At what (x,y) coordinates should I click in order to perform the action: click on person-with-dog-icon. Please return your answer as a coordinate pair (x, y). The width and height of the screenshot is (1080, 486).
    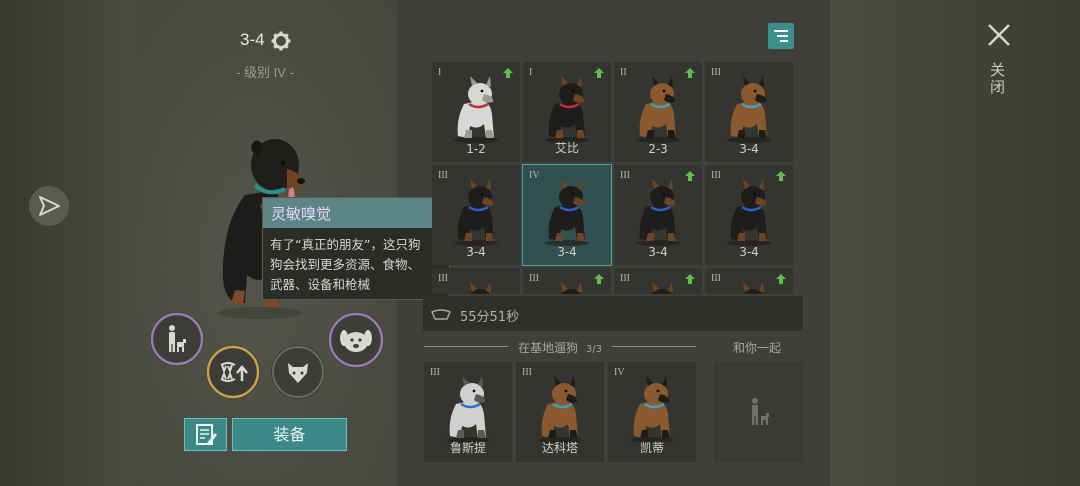
    Looking at the image, I should click on (760, 411).